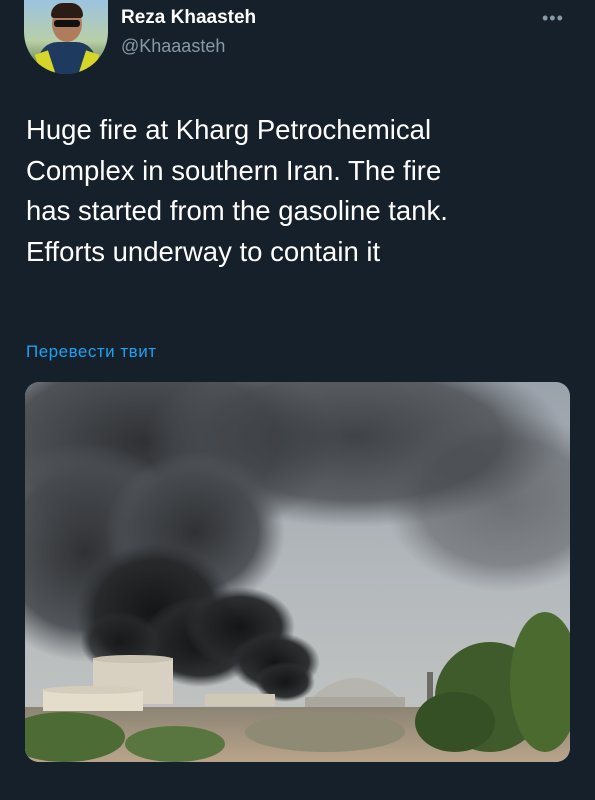  I want to click on avatar-sunglasses, so click(67, 23).